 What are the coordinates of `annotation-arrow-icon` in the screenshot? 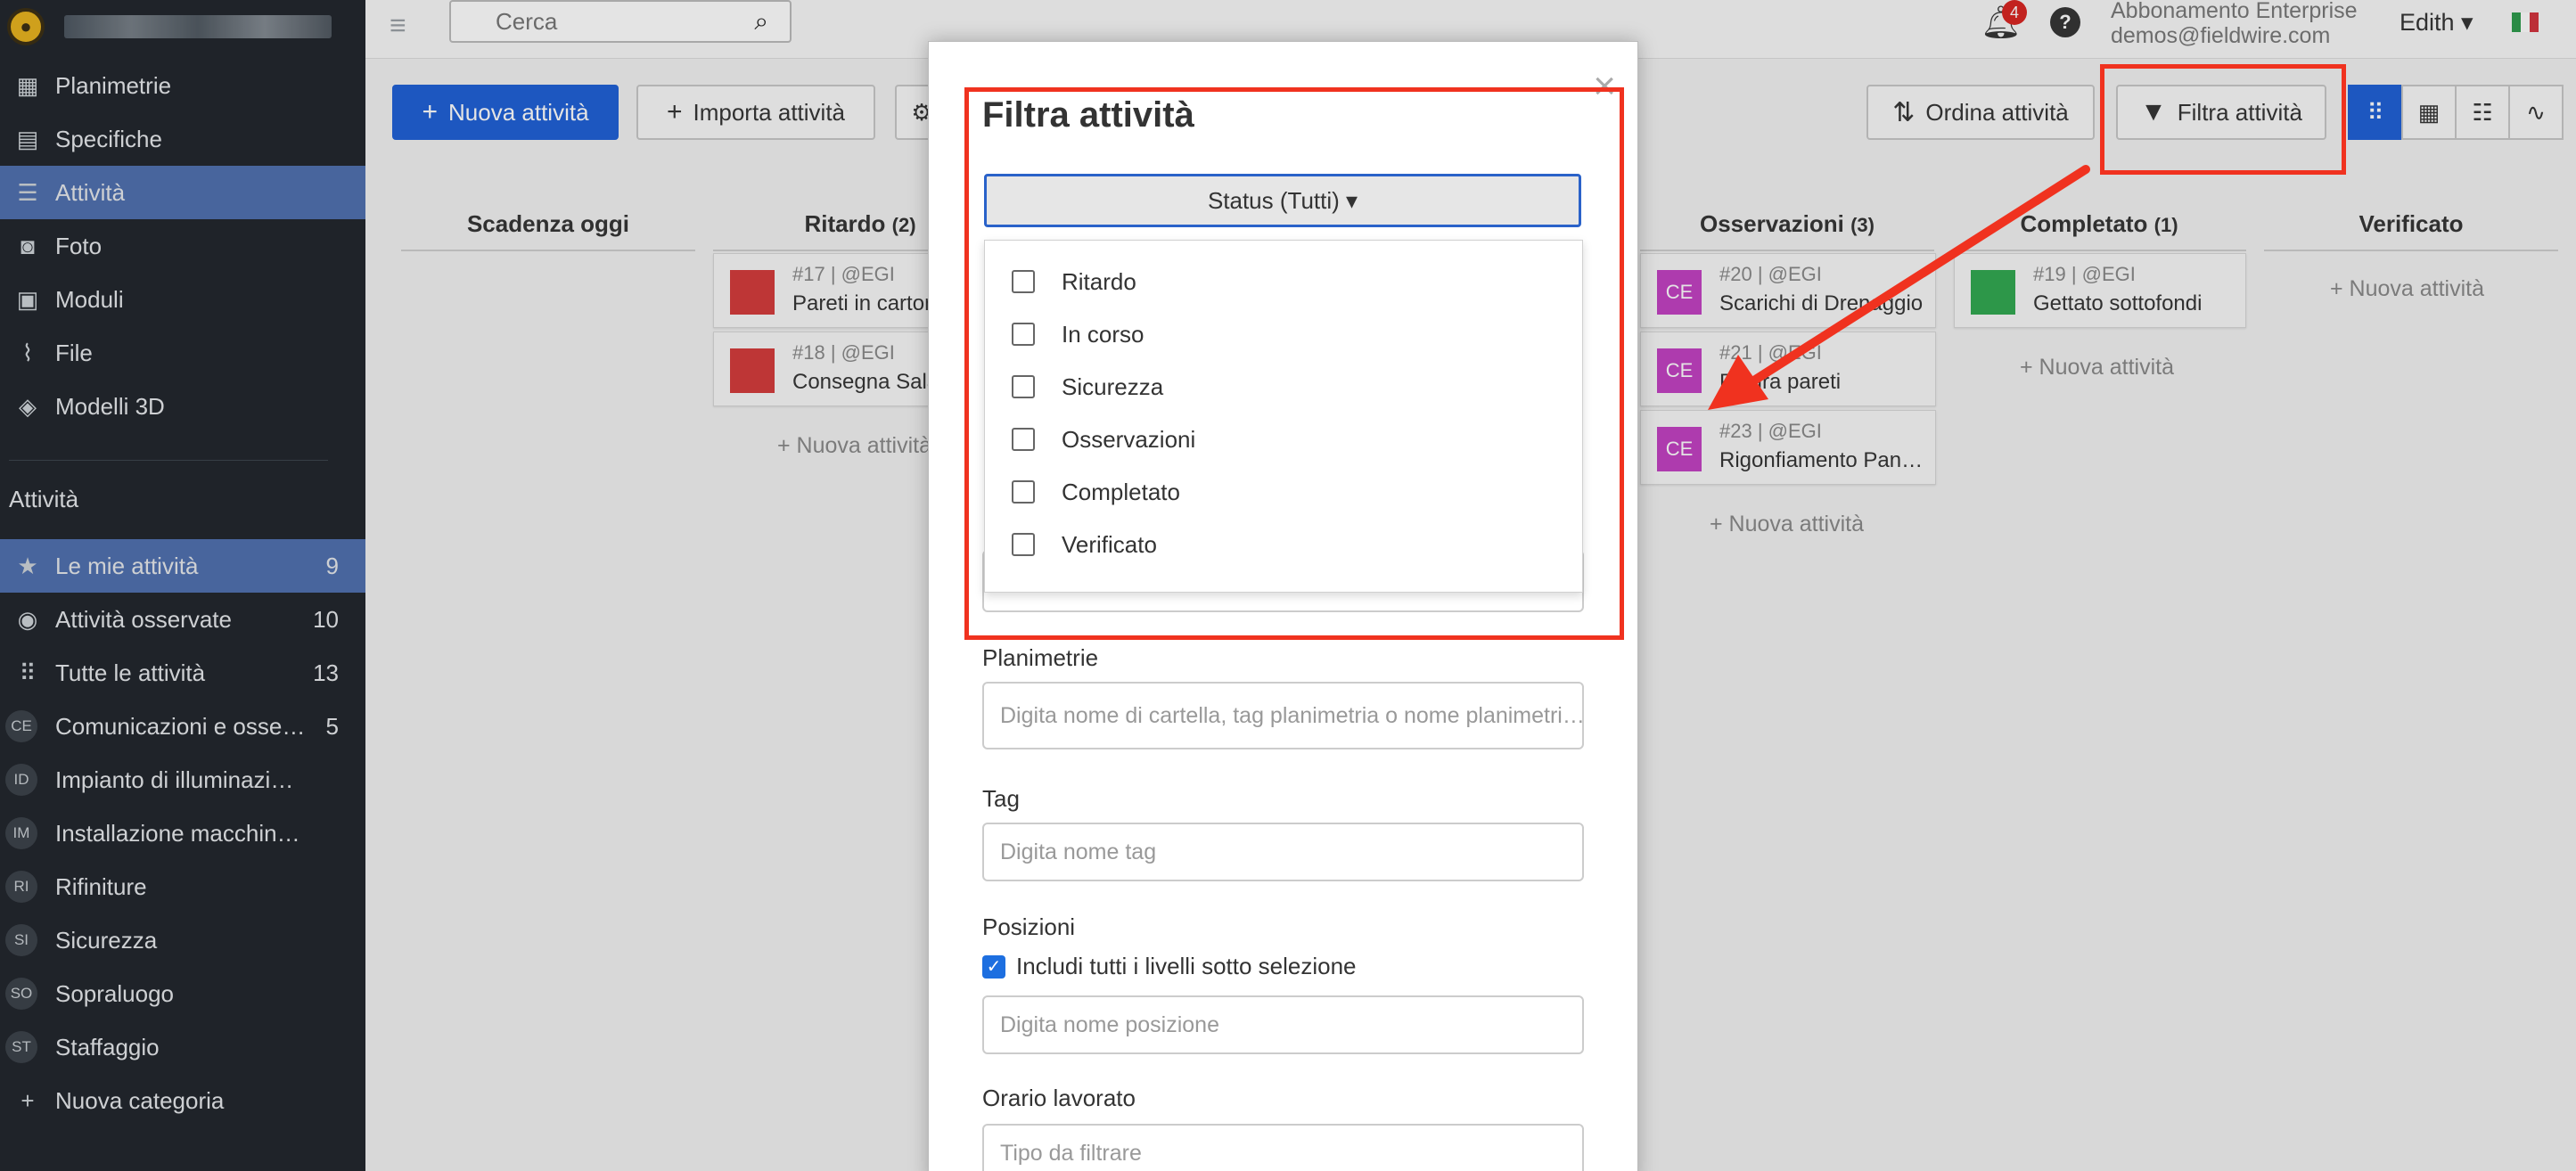 It's located at (1899, 287).